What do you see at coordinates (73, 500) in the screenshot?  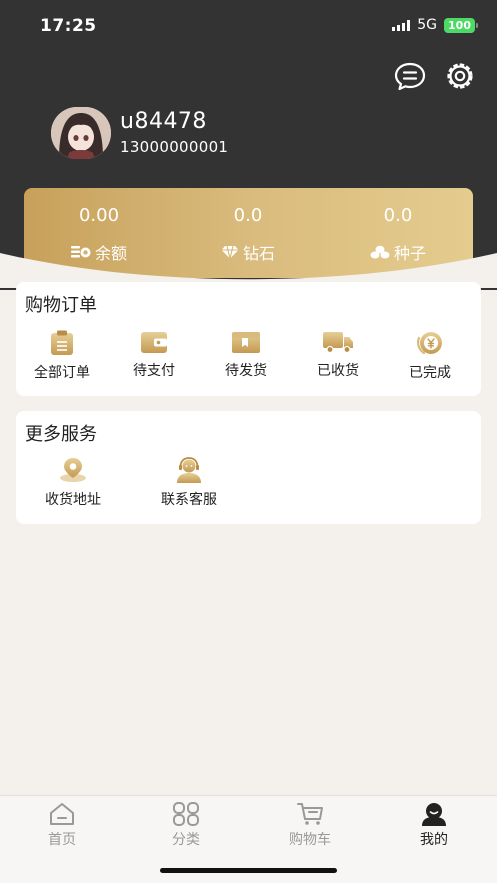 I see `service-address-label: 收货地址` at bounding box center [73, 500].